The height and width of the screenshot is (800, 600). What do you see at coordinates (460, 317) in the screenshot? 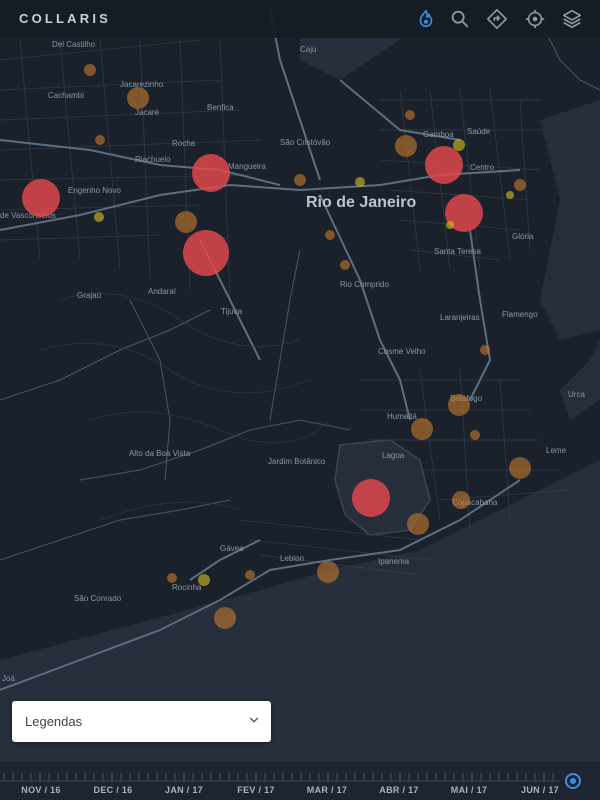
I see `place-label: Laranjeiras` at bounding box center [460, 317].